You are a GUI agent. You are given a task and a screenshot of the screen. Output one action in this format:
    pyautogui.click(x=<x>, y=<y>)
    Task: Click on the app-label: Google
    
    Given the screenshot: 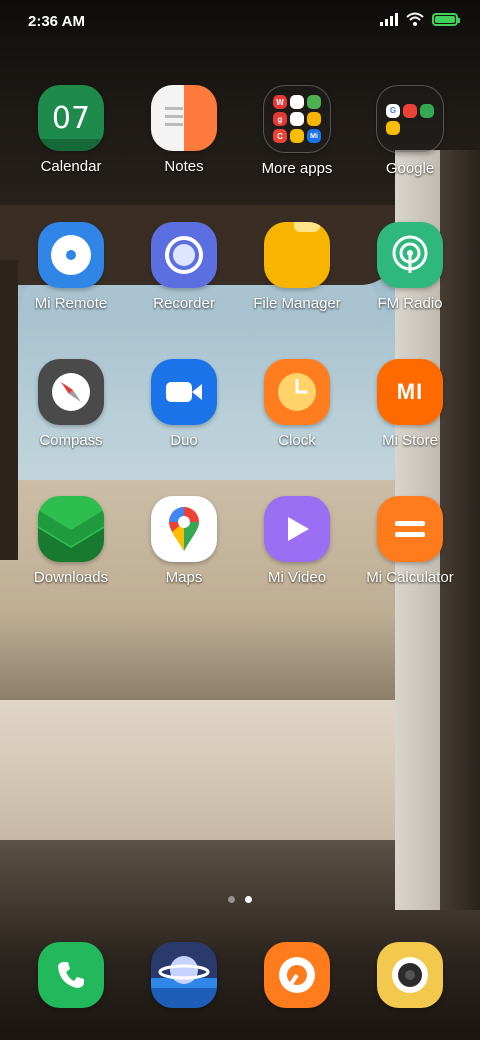 What is the action you would take?
    pyautogui.click(x=410, y=168)
    